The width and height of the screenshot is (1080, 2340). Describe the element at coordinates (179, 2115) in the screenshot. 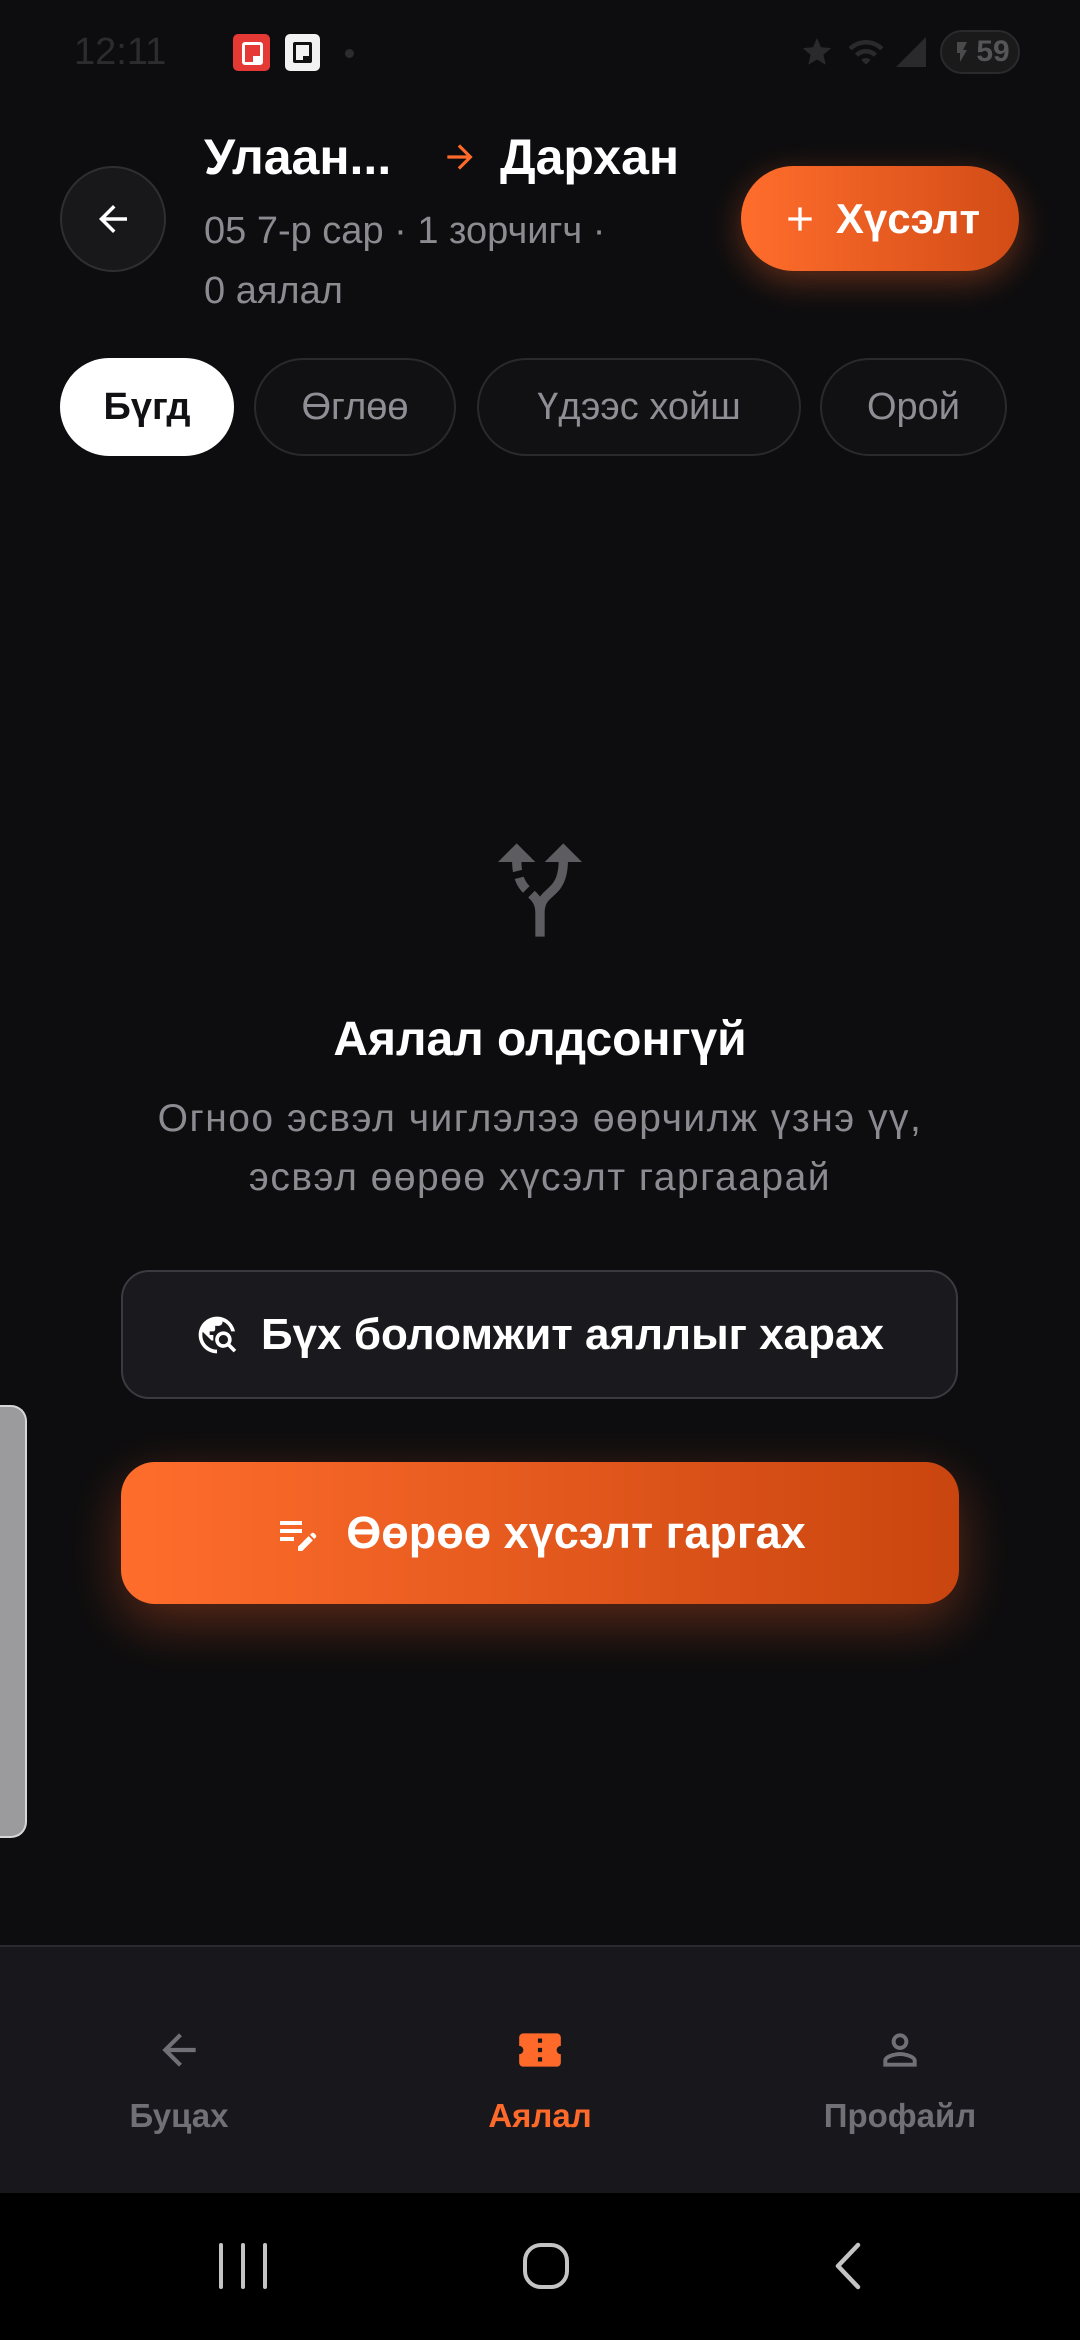

I see `nav-item-label: Буцах` at that location.